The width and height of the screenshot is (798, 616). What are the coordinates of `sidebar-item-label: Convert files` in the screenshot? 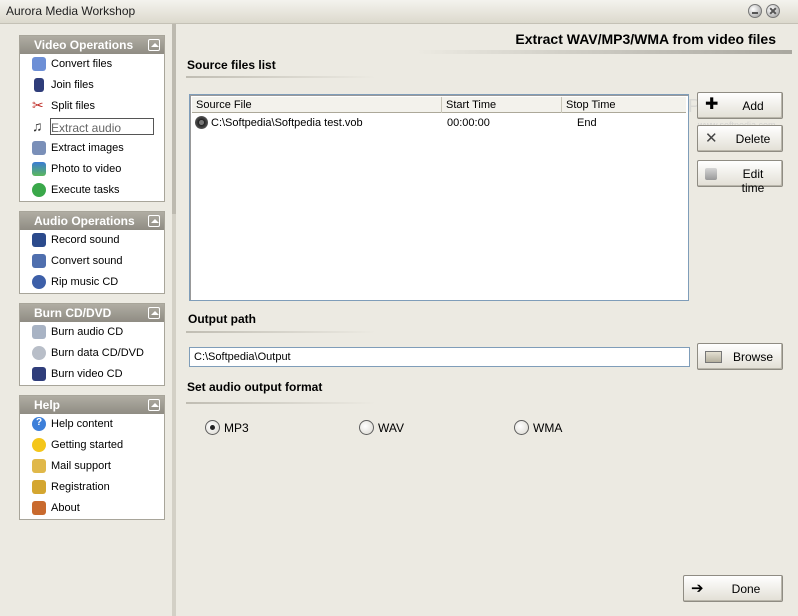 It's located at (82, 64).